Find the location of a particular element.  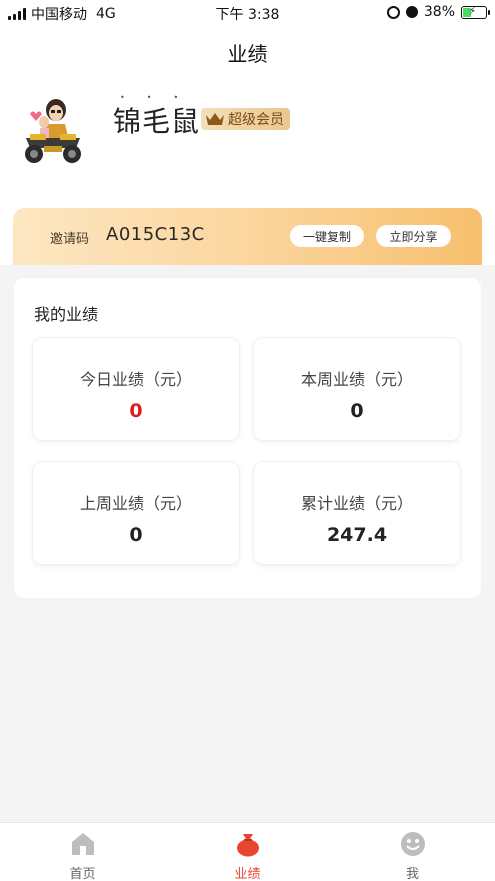

crown-icon is located at coordinates (215, 119).